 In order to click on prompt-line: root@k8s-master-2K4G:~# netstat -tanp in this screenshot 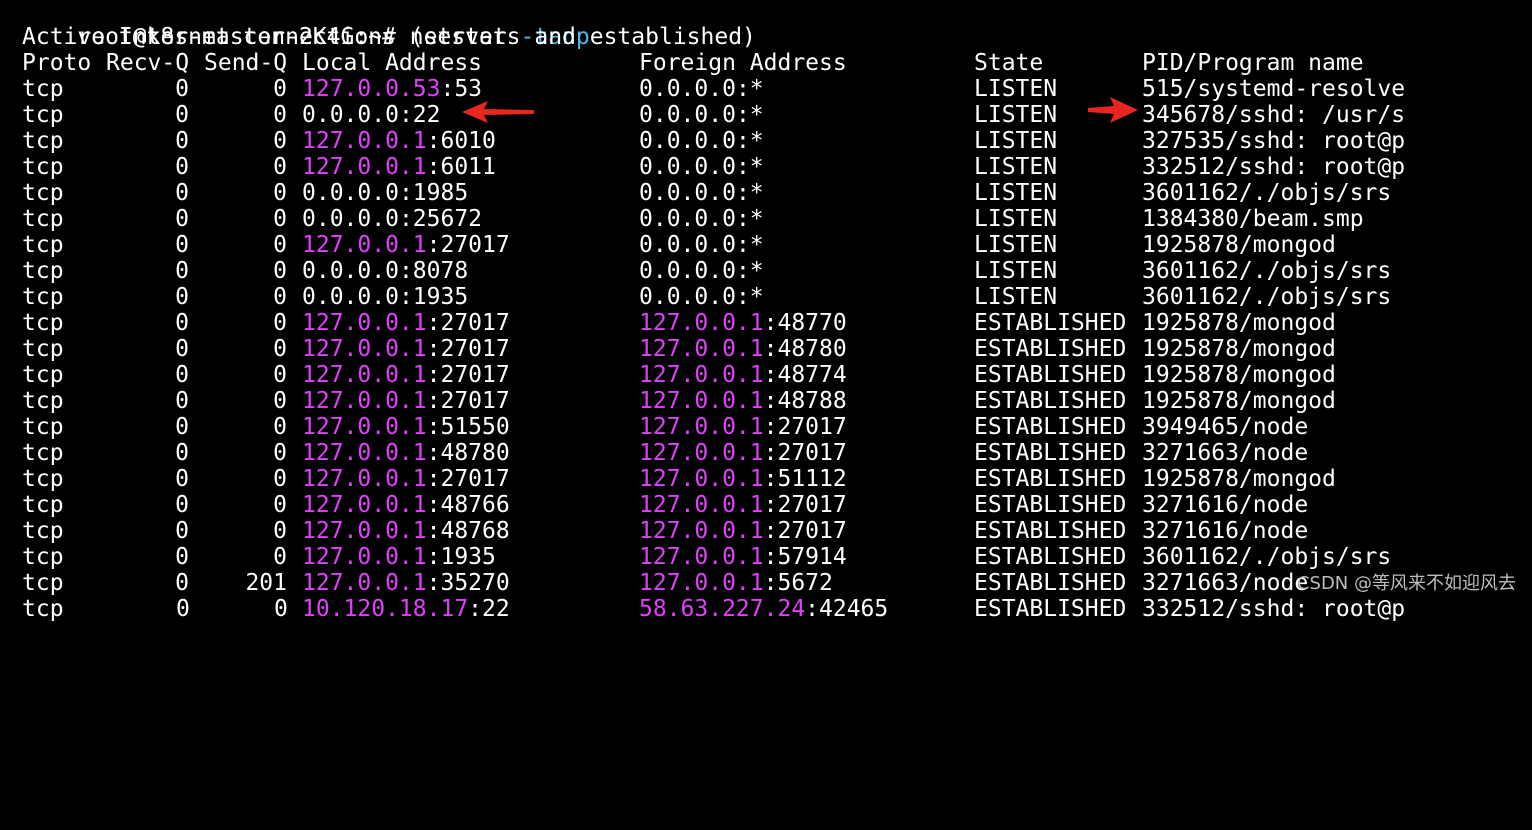, I will do `click(305, 25)`.